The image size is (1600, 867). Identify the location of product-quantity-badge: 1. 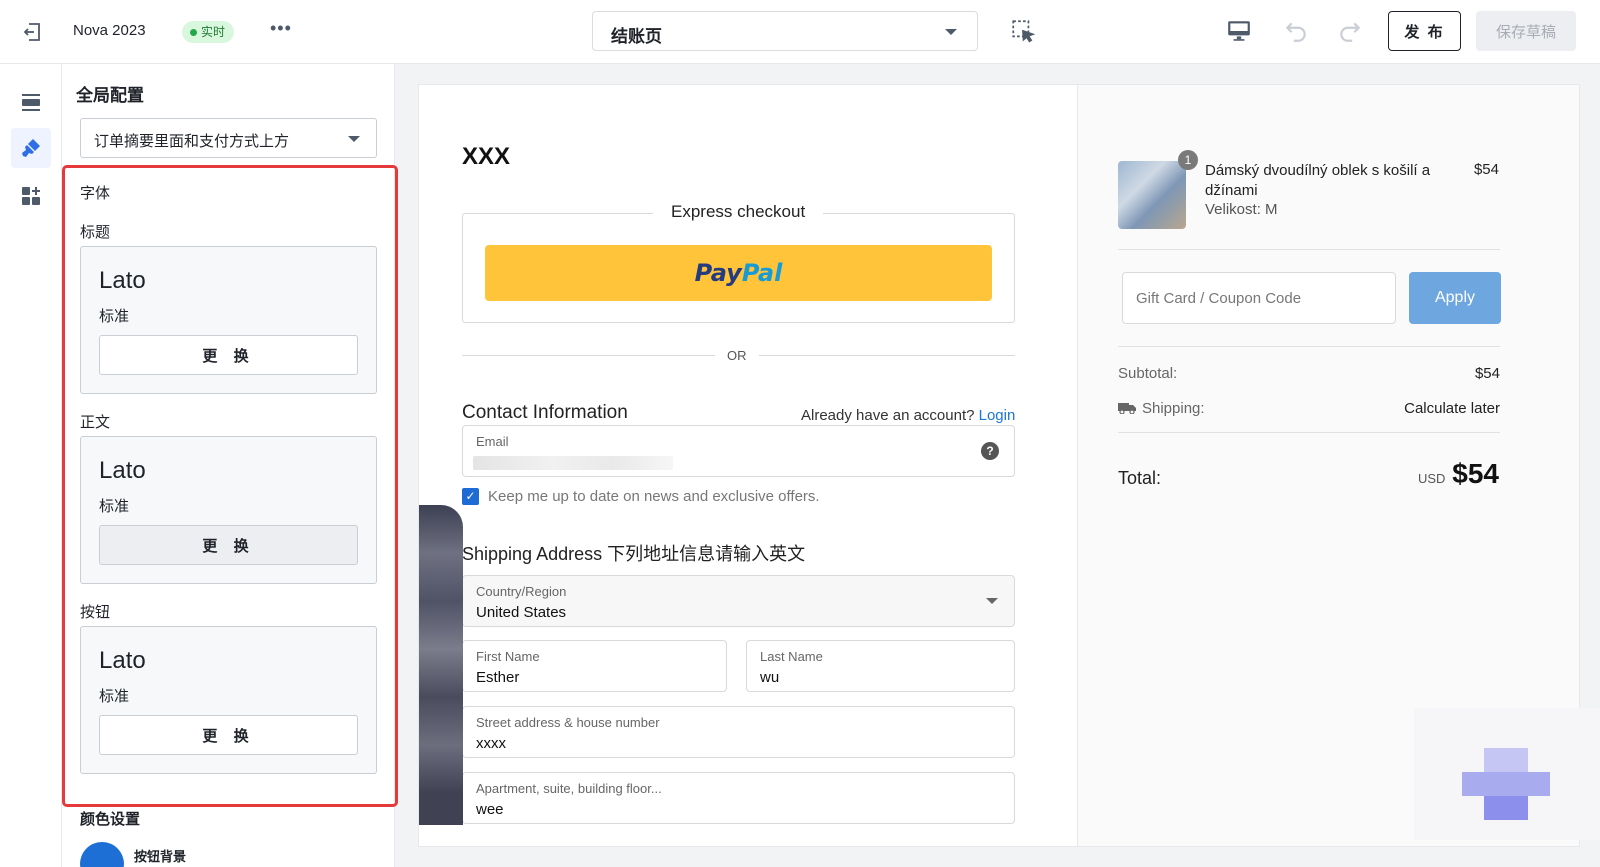
(1188, 160).